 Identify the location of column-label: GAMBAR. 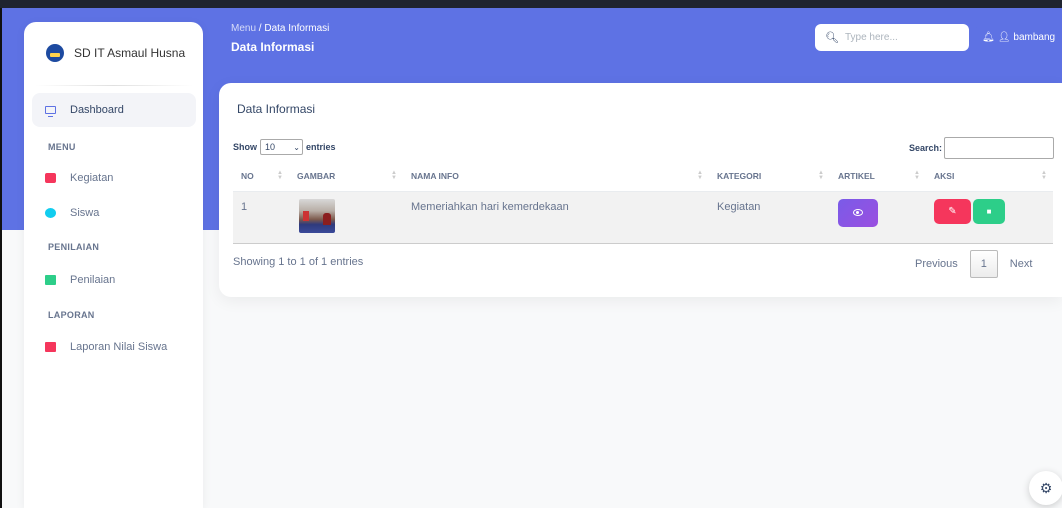
(316, 176).